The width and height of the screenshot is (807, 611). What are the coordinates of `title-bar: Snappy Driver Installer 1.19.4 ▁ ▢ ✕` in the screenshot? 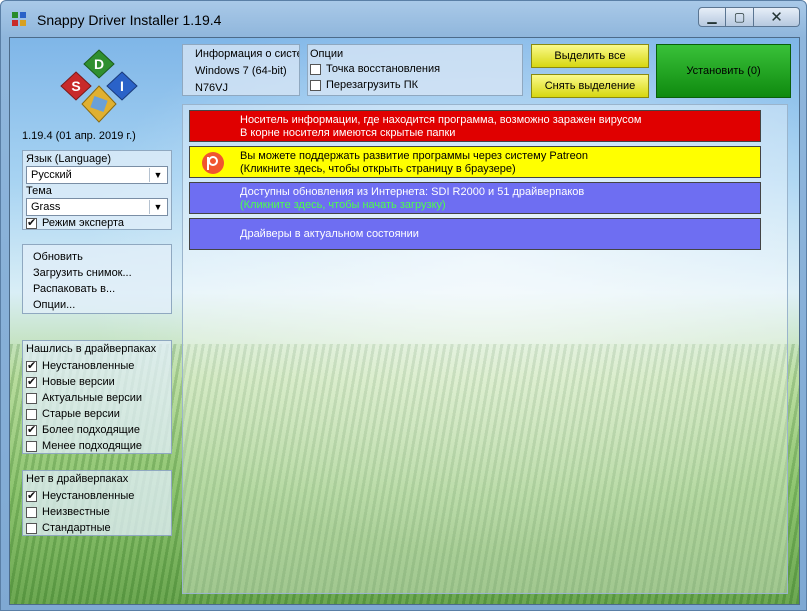 It's located at (403, 19).